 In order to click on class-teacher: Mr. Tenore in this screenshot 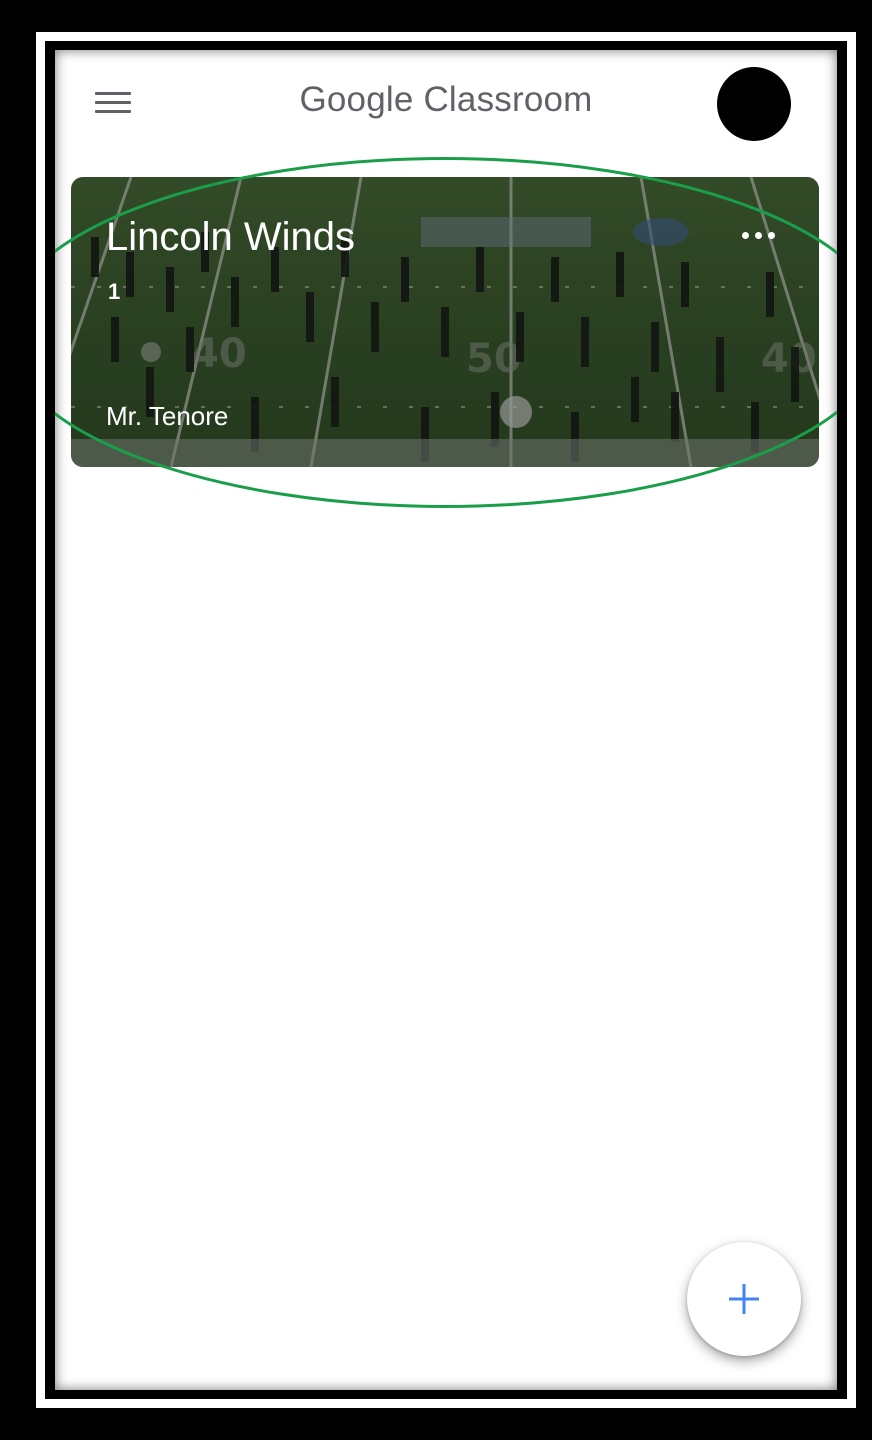, I will do `click(167, 416)`.